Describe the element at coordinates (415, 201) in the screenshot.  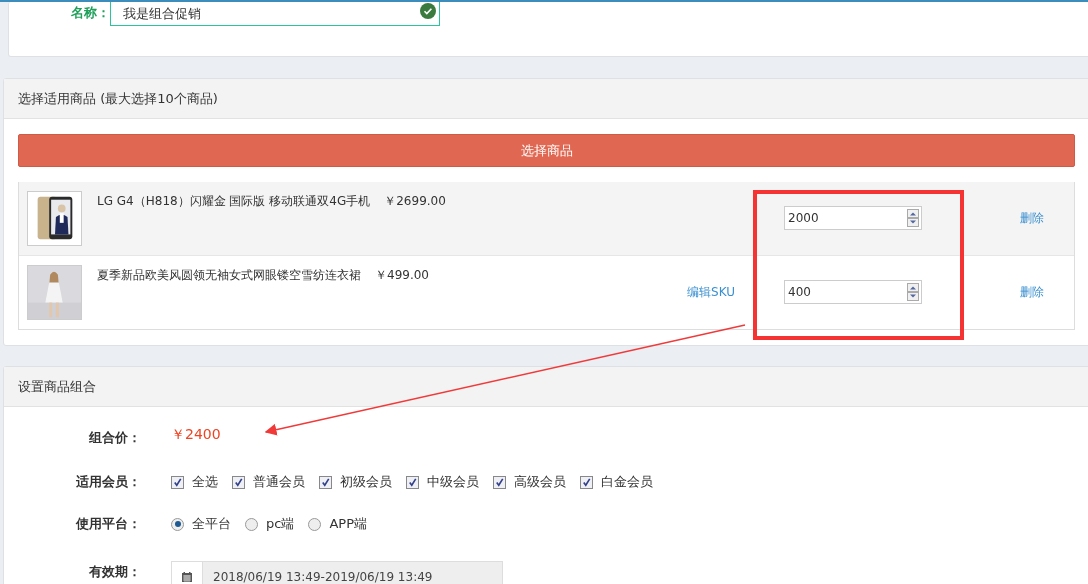
I see `product-price: ￥2699.00` at that location.